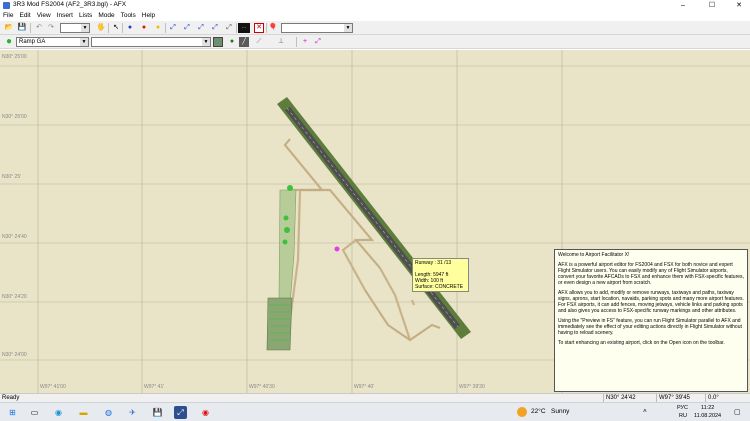 This screenshot has height=421, width=750. What do you see at coordinates (9, 28) in the screenshot?
I see `open-icon: 📂` at bounding box center [9, 28].